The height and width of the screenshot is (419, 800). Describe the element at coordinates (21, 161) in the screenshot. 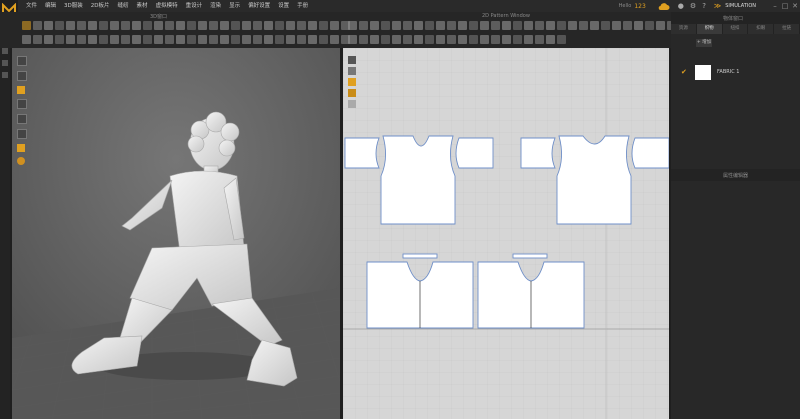

I see `sun-tool-icon` at that location.